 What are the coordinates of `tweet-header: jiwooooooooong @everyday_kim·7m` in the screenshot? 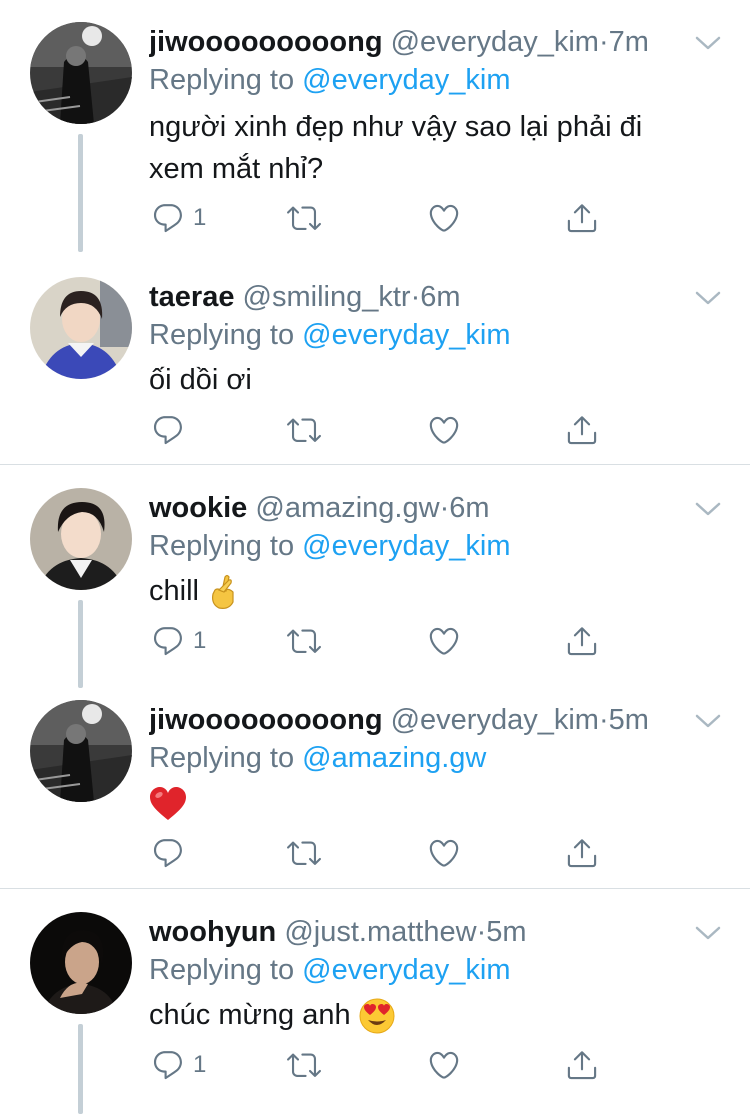 It's located at (419, 42).